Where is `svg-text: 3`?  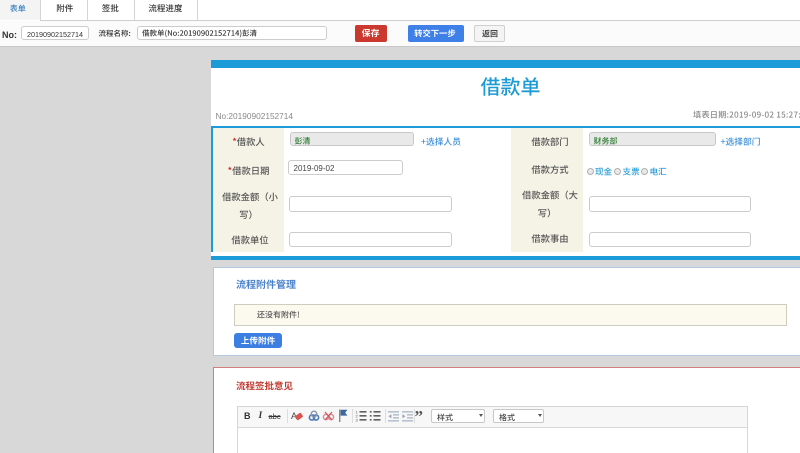 svg-text: 3 is located at coordinates (357, 419).